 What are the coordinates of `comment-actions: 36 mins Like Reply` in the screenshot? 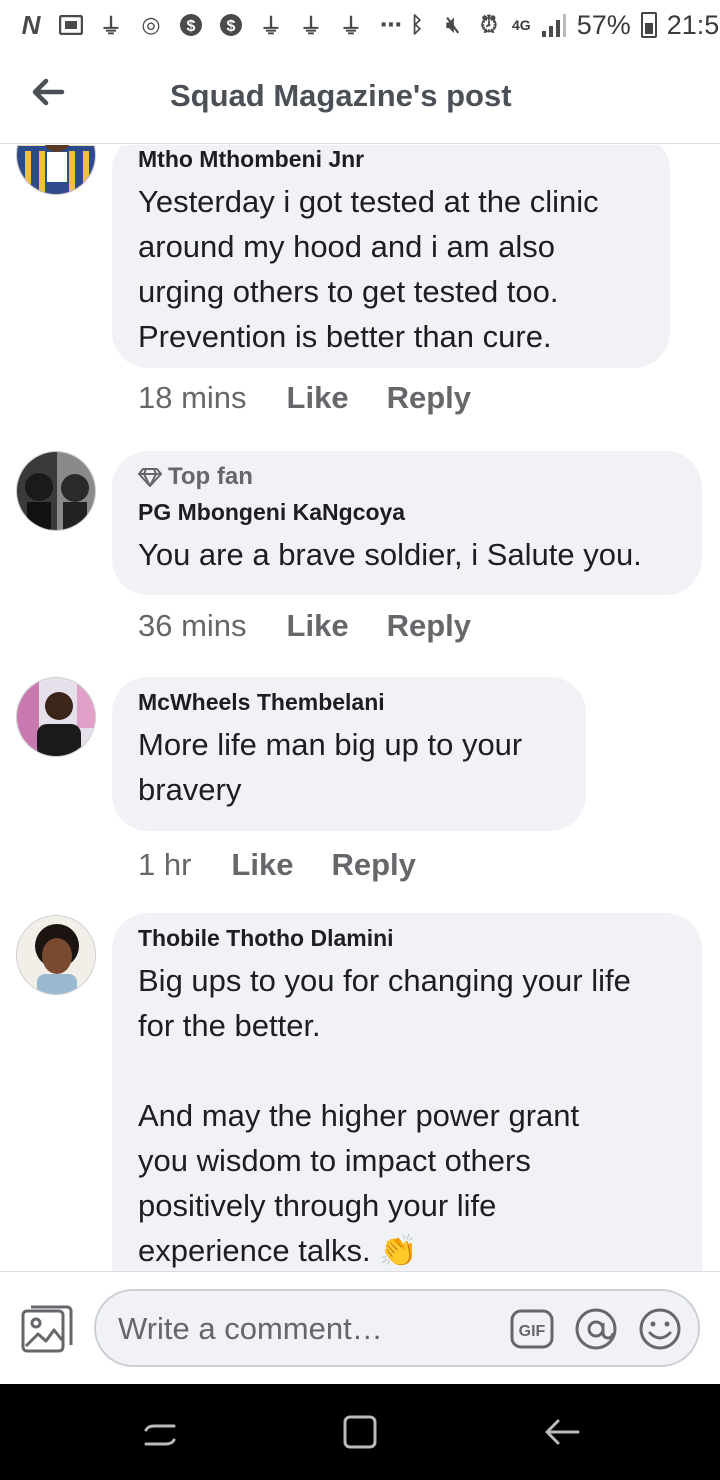 It's located at (323, 626).